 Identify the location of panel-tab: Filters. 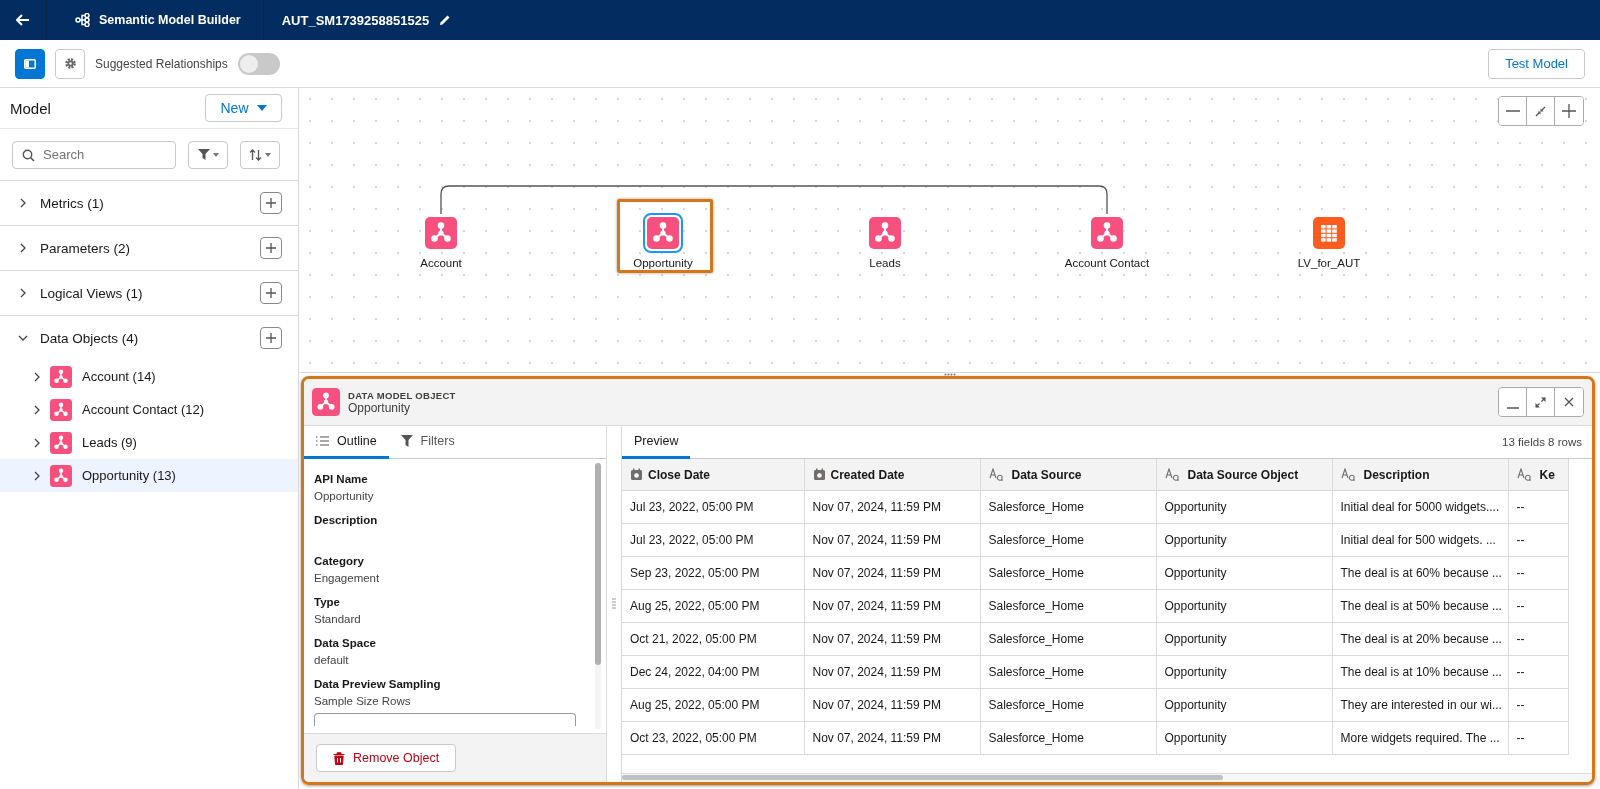
(427, 442).